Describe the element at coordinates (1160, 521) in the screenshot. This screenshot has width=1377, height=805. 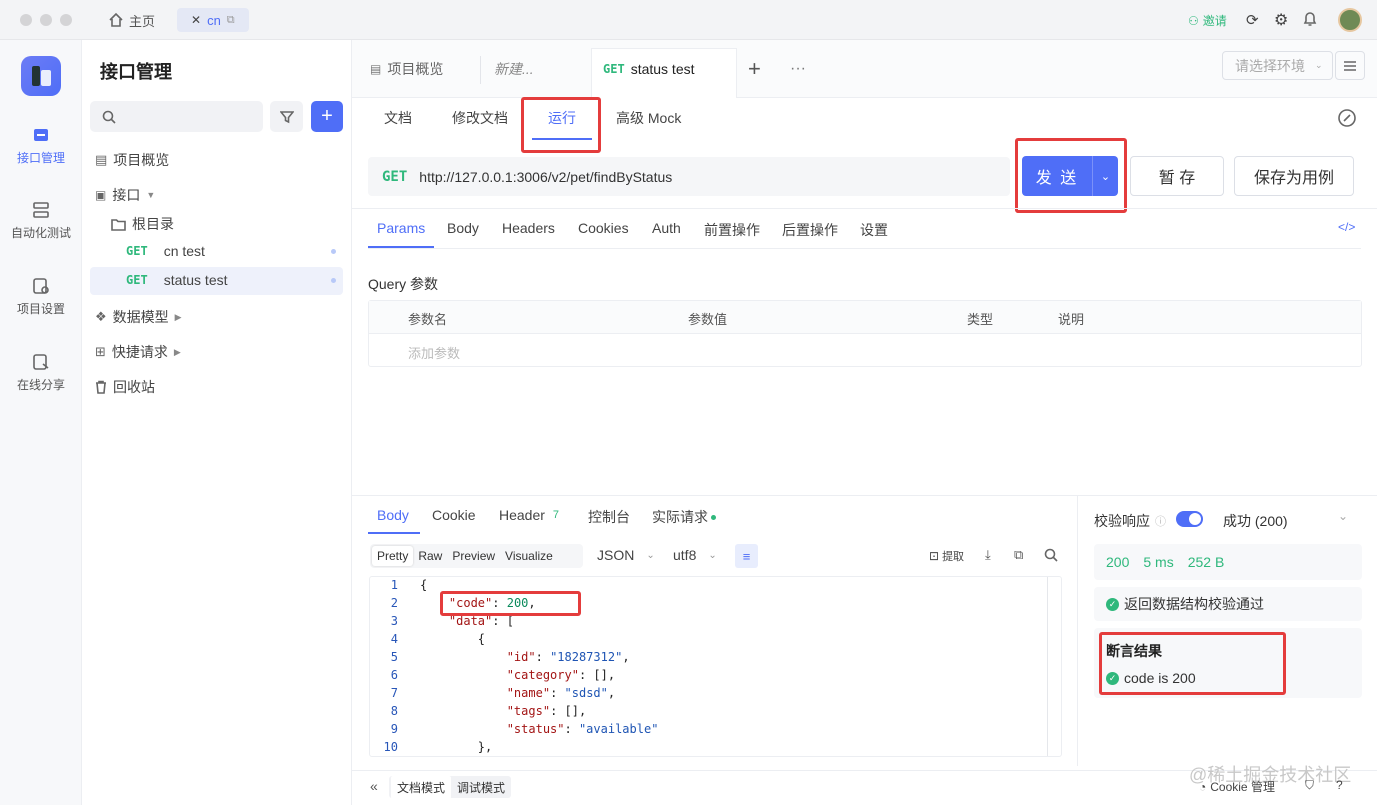
I see `help-icon: ⓘ` at that location.